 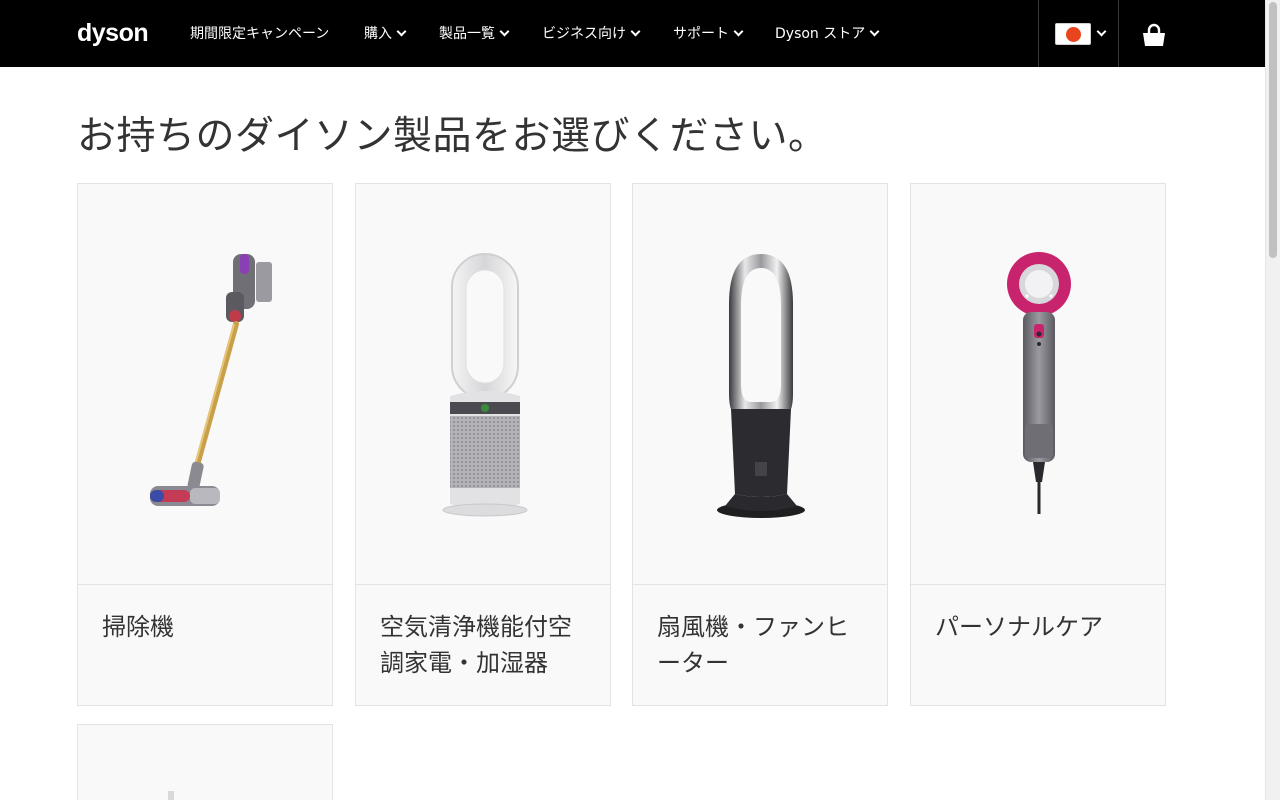 What do you see at coordinates (378, 34) in the screenshot?
I see `nav-buy-label: 購入` at bounding box center [378, 34].